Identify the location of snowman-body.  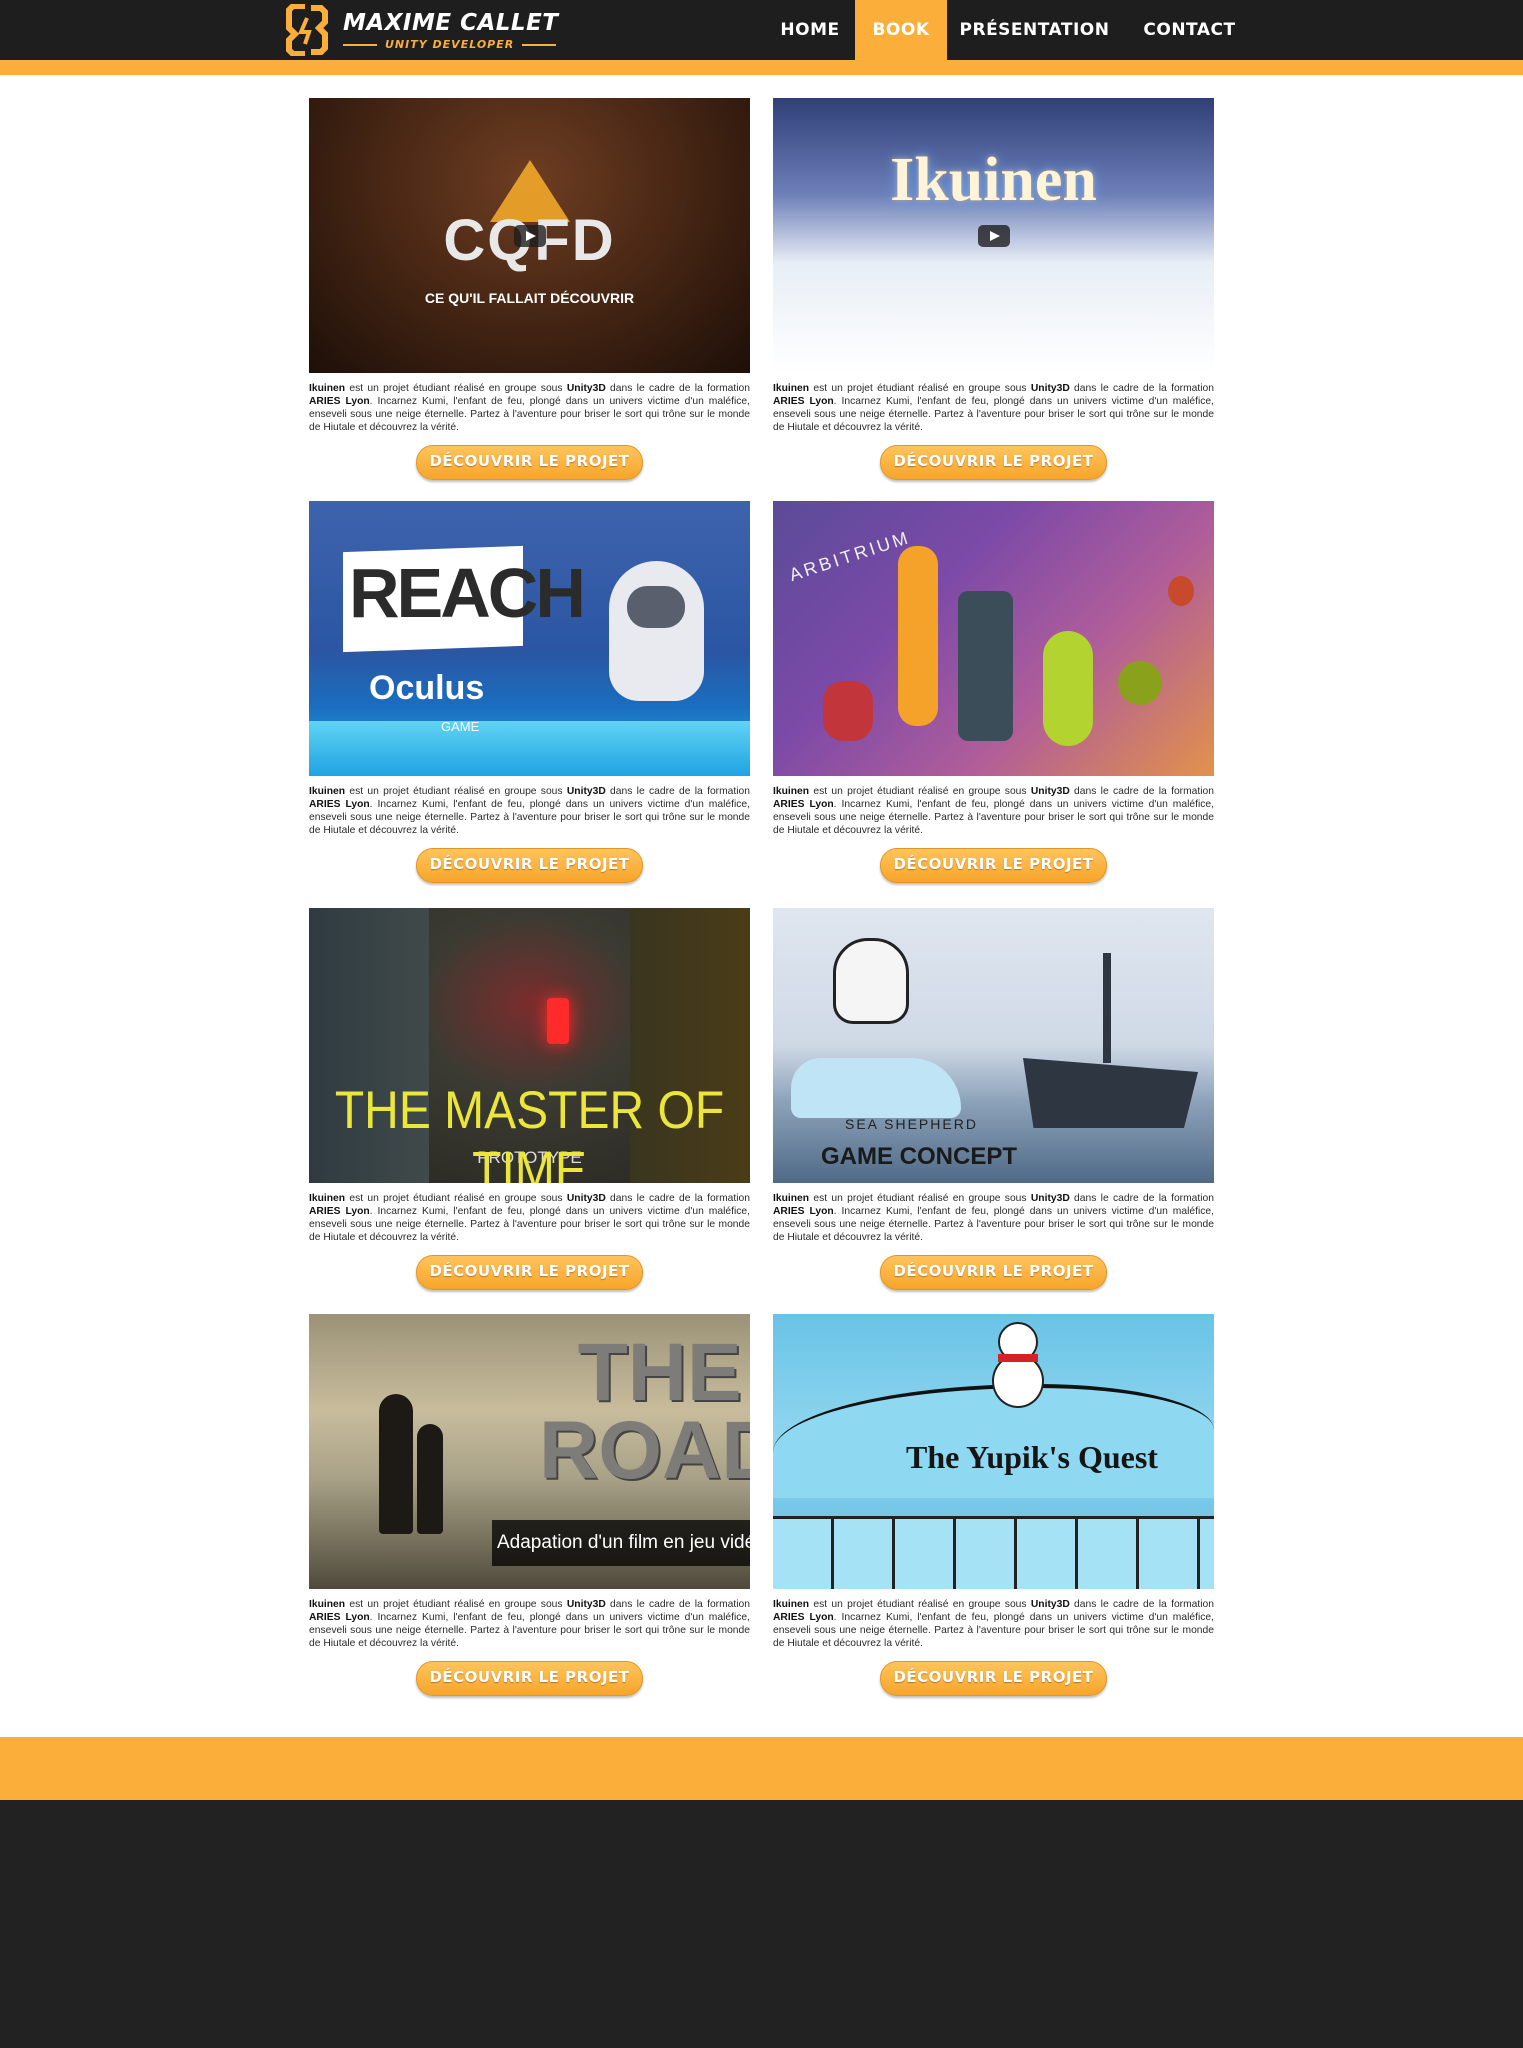
(1018, 1381).